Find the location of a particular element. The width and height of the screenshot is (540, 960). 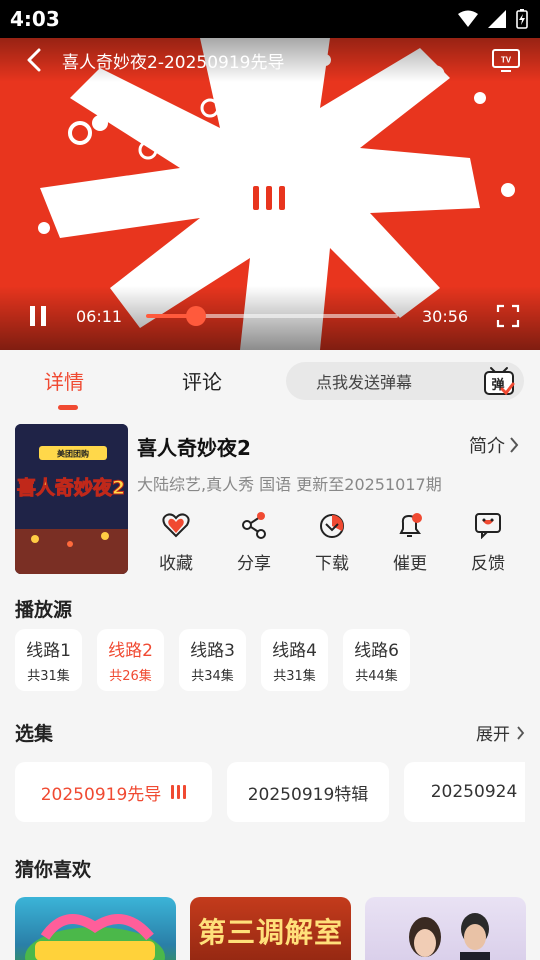

playing-icon is located at coordinates (179, 792).